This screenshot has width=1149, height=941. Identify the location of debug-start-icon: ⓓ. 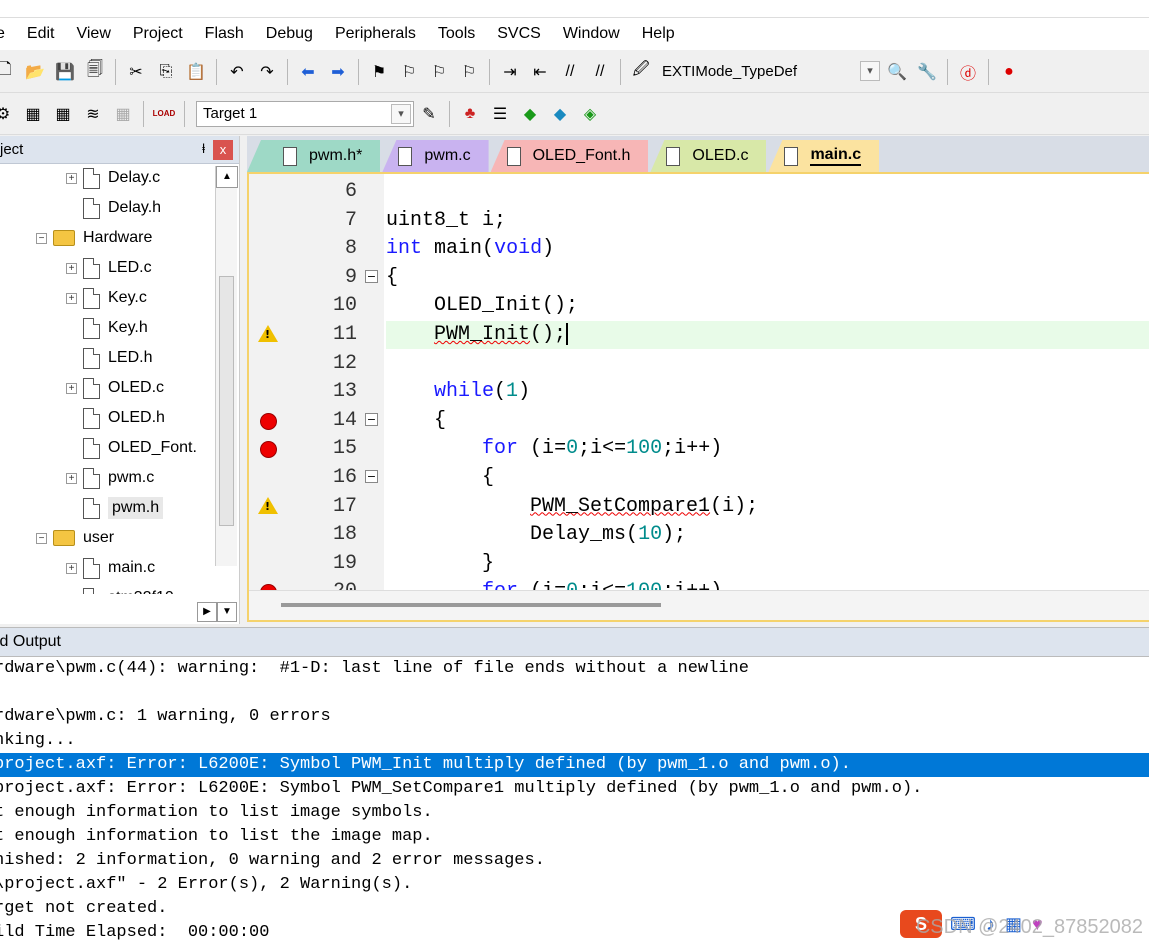
(968, 72).